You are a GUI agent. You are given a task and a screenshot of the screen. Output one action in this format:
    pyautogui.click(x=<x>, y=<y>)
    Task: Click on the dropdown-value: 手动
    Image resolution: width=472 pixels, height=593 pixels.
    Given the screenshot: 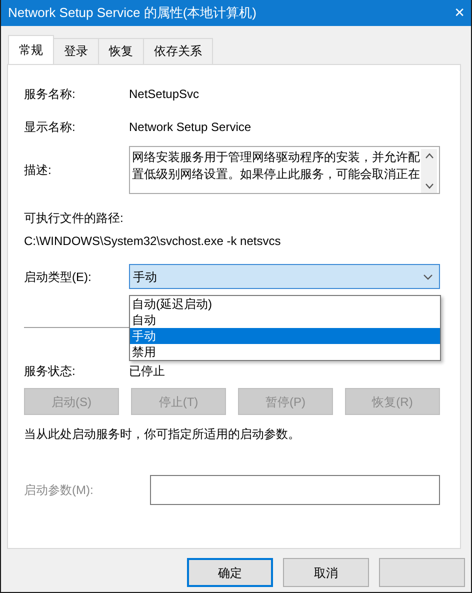 What is the action you would take?
    pyautogui.click(x=145, y=277)
    